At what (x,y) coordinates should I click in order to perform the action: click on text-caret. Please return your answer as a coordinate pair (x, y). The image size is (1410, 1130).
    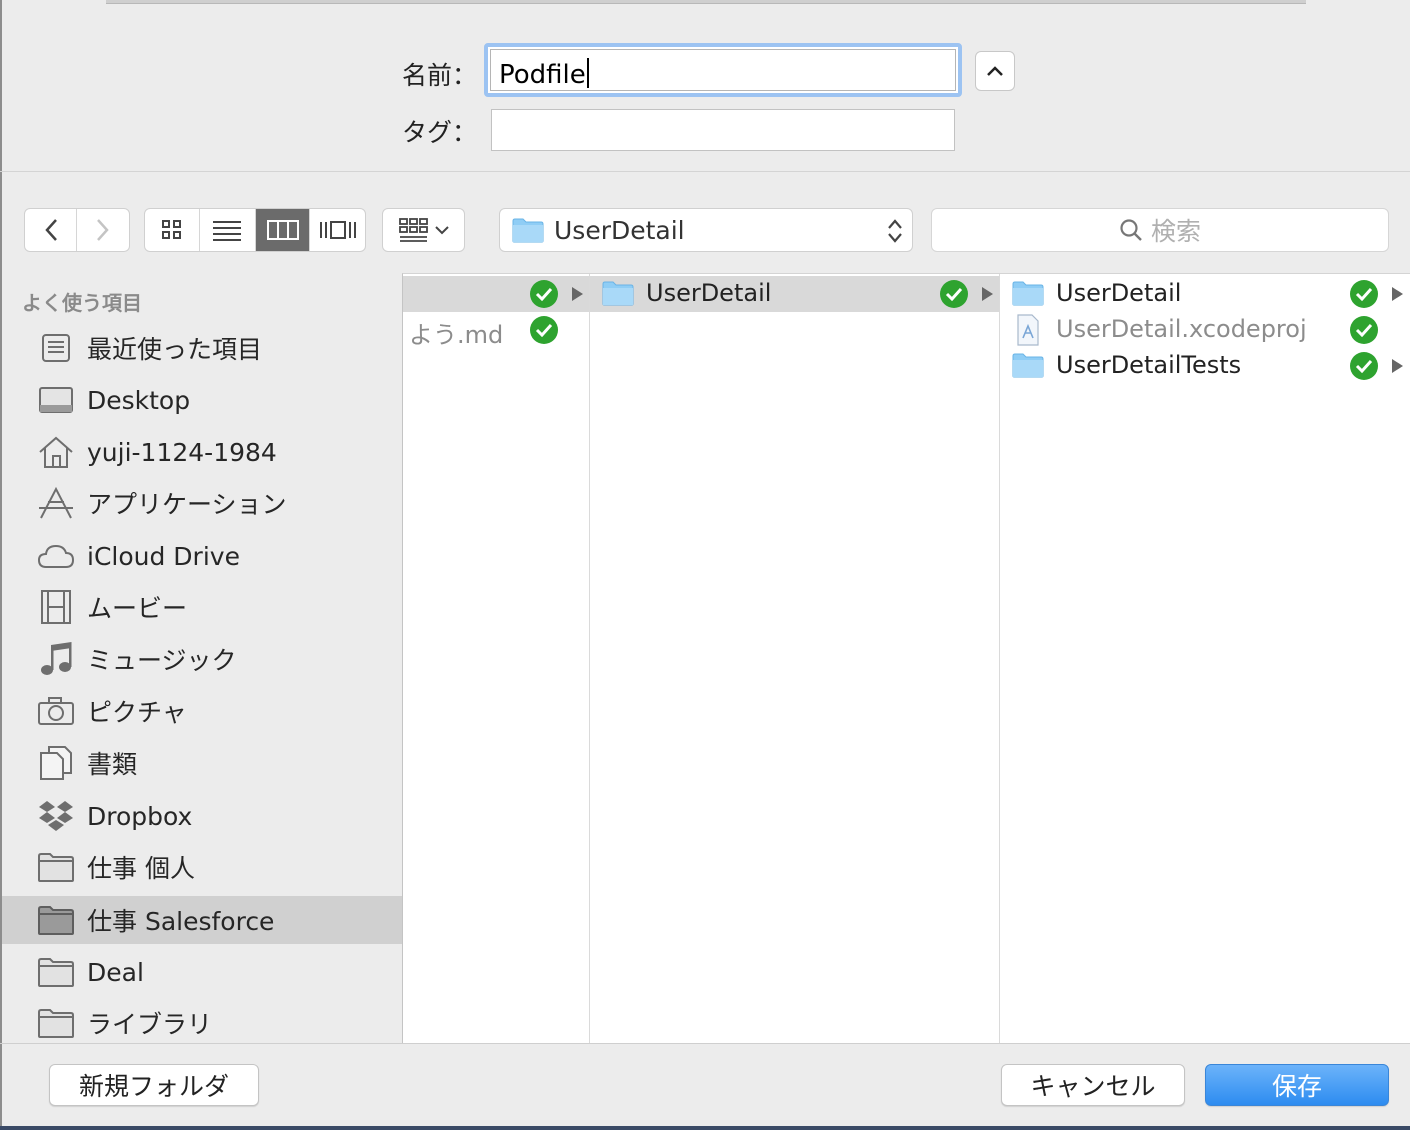
    Looking at the image, I should click on (587, 73).